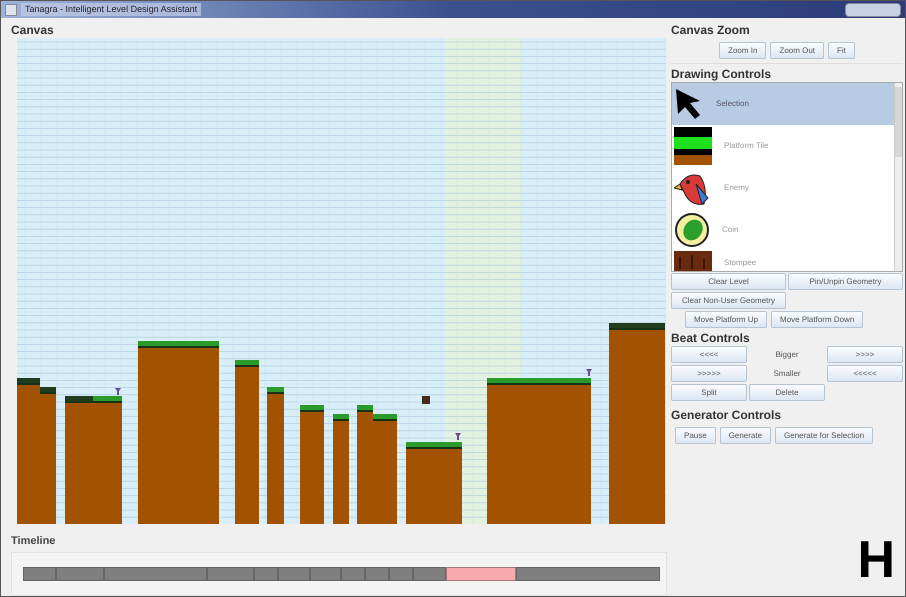  I want to click on button: >>>>, so click(865, 354).